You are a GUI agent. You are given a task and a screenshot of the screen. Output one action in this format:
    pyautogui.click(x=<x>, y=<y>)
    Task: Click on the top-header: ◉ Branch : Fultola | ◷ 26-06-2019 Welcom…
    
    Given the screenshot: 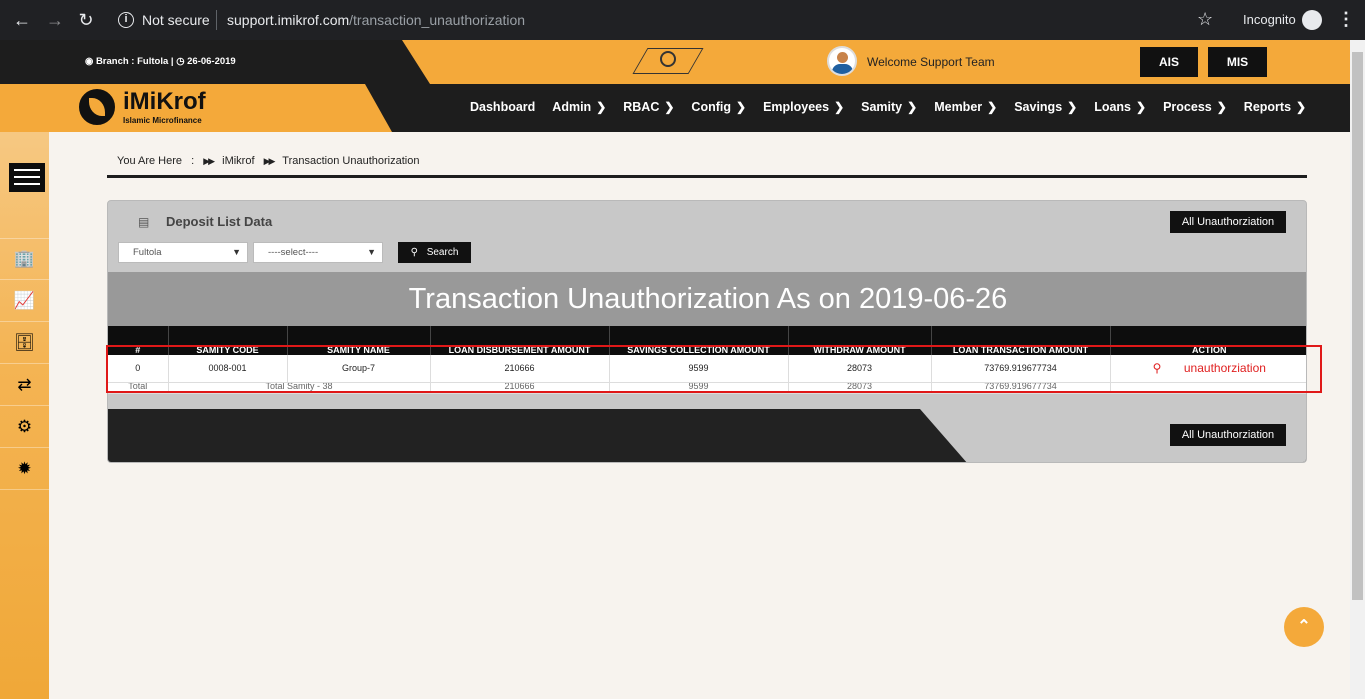 What is the action you would take?
    pyautogui.click(x=675, y=62)
    